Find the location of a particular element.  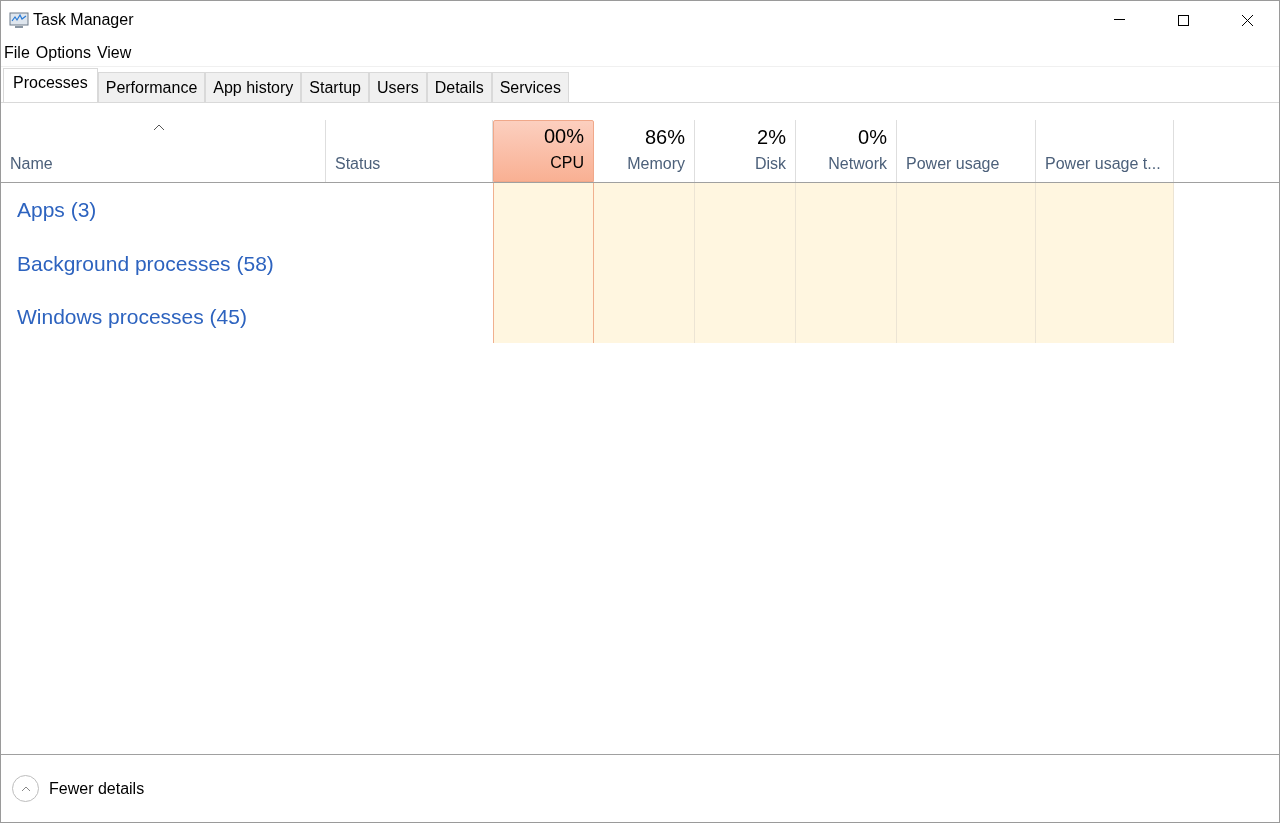

group-label: Windows processes (45) is located at coordinates (132, 317).